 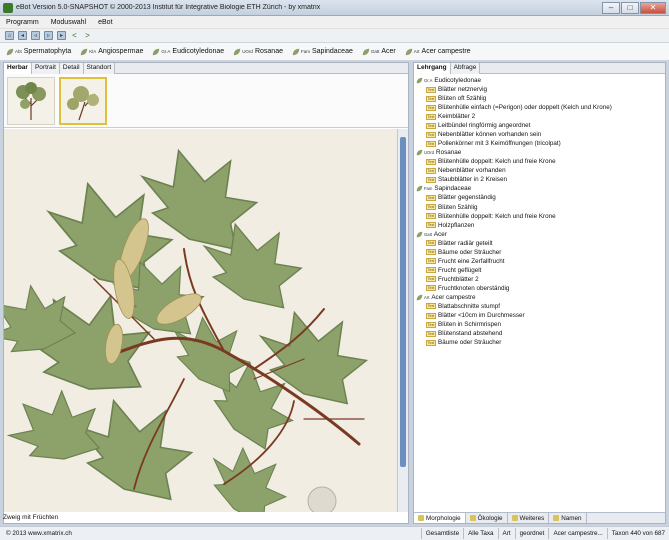 I want to click on trait-item: Text Holzpflanzen, so click(x=539, y=225).